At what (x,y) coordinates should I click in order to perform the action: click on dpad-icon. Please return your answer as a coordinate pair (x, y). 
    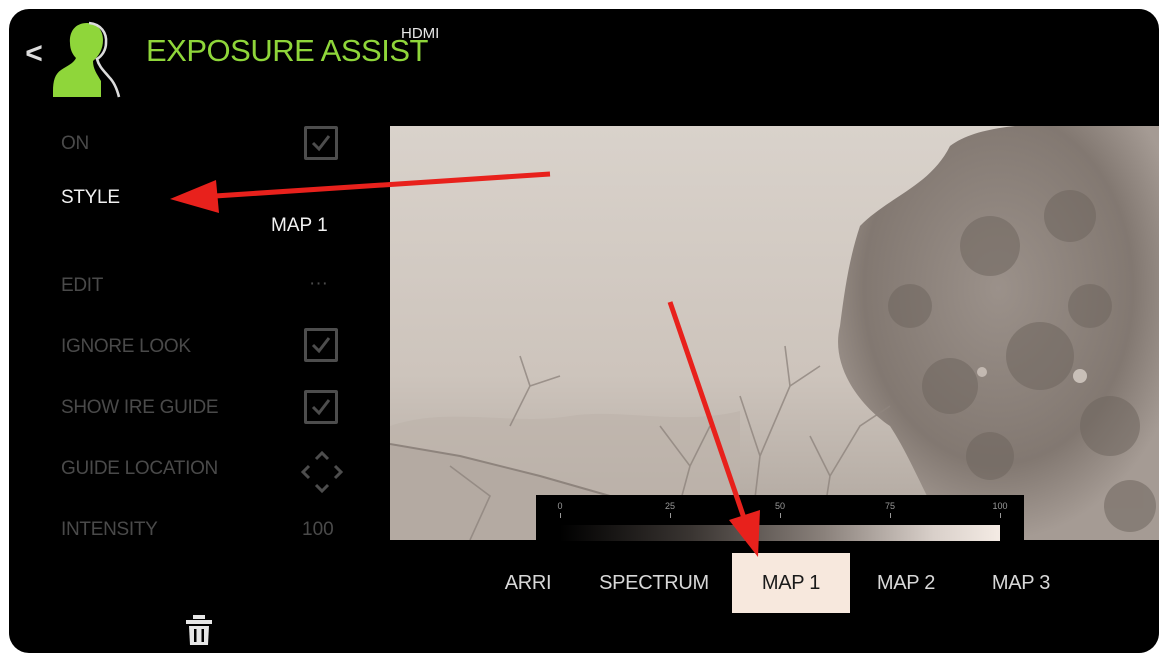
    Looking at the image, I should click on (322, 472).